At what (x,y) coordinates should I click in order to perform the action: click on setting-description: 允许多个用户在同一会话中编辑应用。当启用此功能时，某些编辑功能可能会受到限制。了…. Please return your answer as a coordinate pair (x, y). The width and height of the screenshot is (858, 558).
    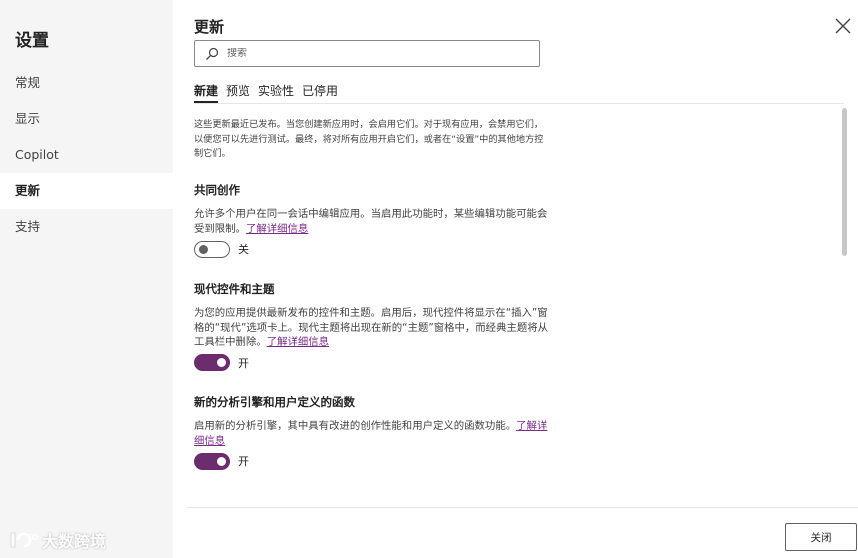
    Looking at the image, I should click on (371, 221).